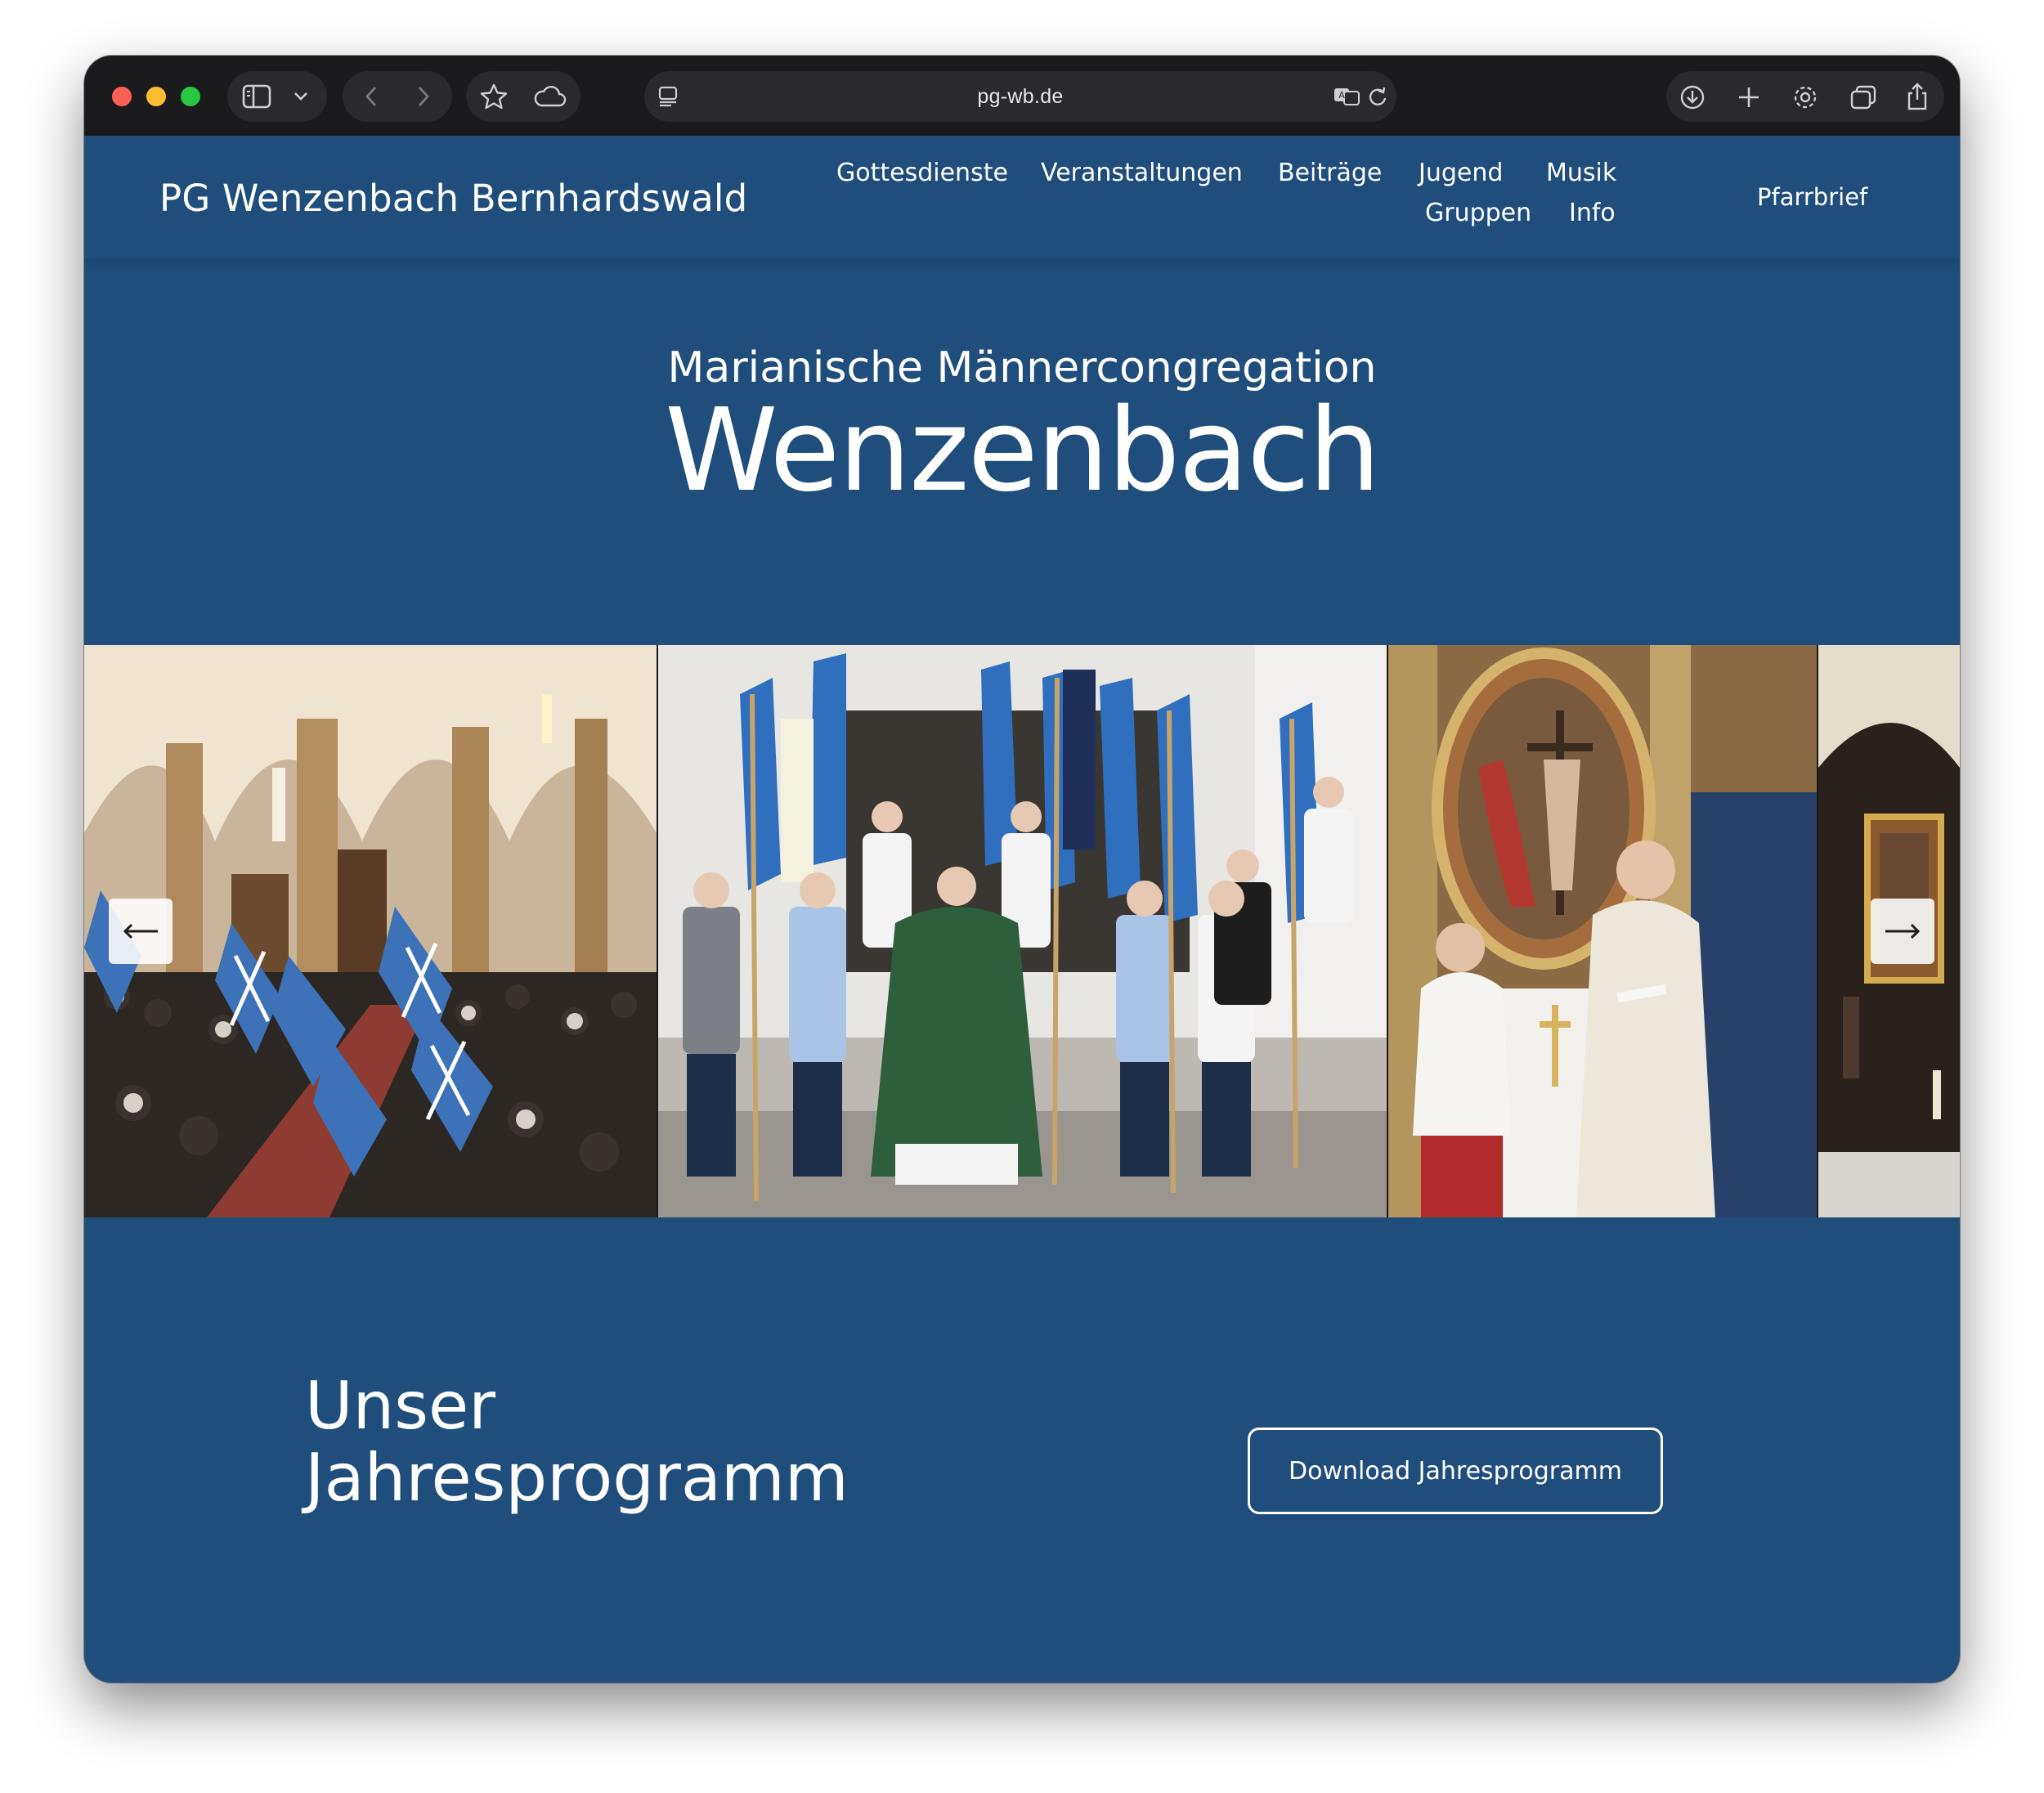 The width and height of the screenshot is (2044, 1793). I want to click on download-icon, so click(1692, 97).